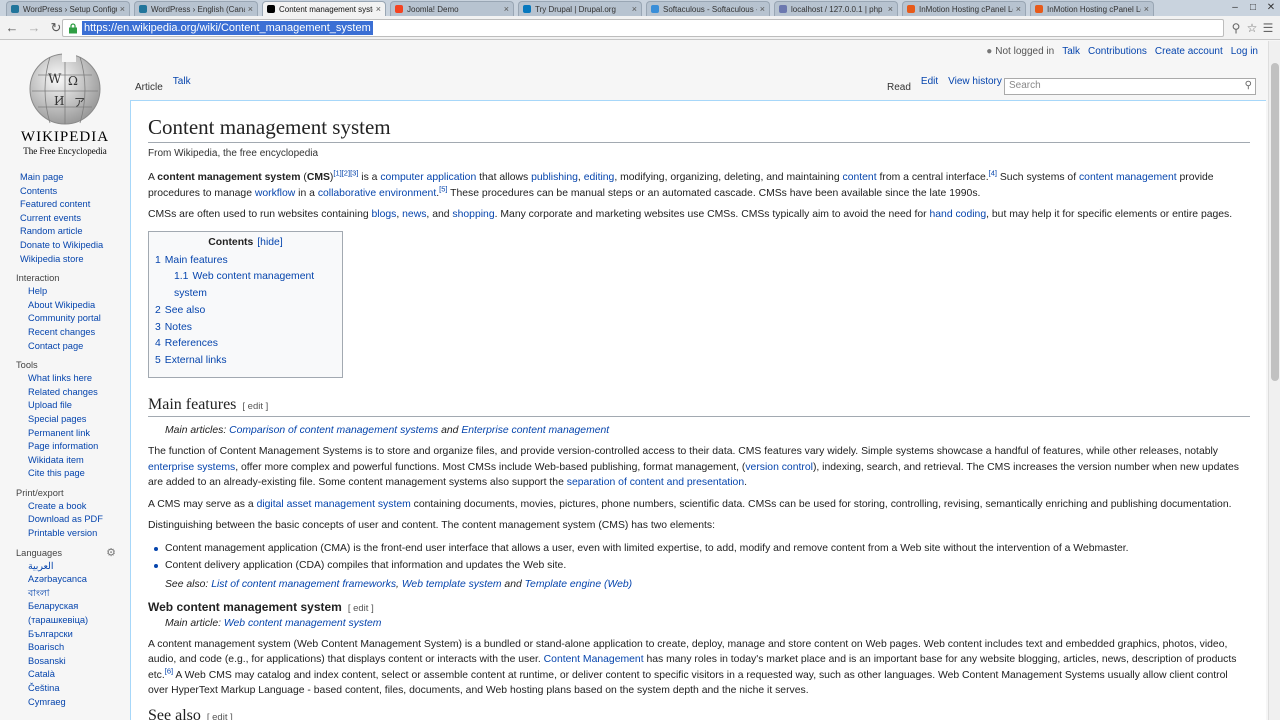 This screenshot has height=720, width=1280. Describe the element at coordinates (1248, 85) in the screenshot. I see `search-icon: ⚲` at that location.